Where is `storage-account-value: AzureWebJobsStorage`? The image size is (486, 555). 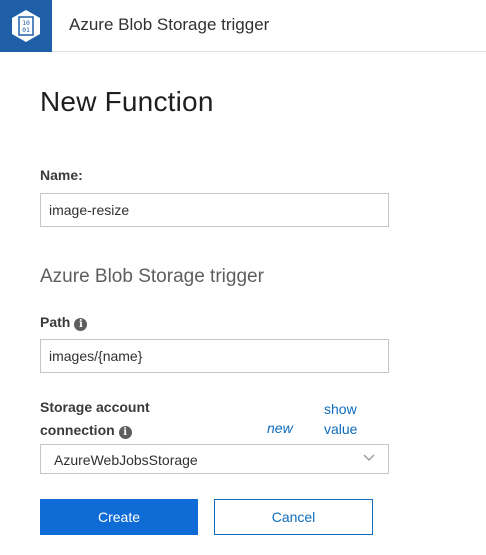 storage-account-value: AzureWebJobsStorage is located at coordinates (126, 460).